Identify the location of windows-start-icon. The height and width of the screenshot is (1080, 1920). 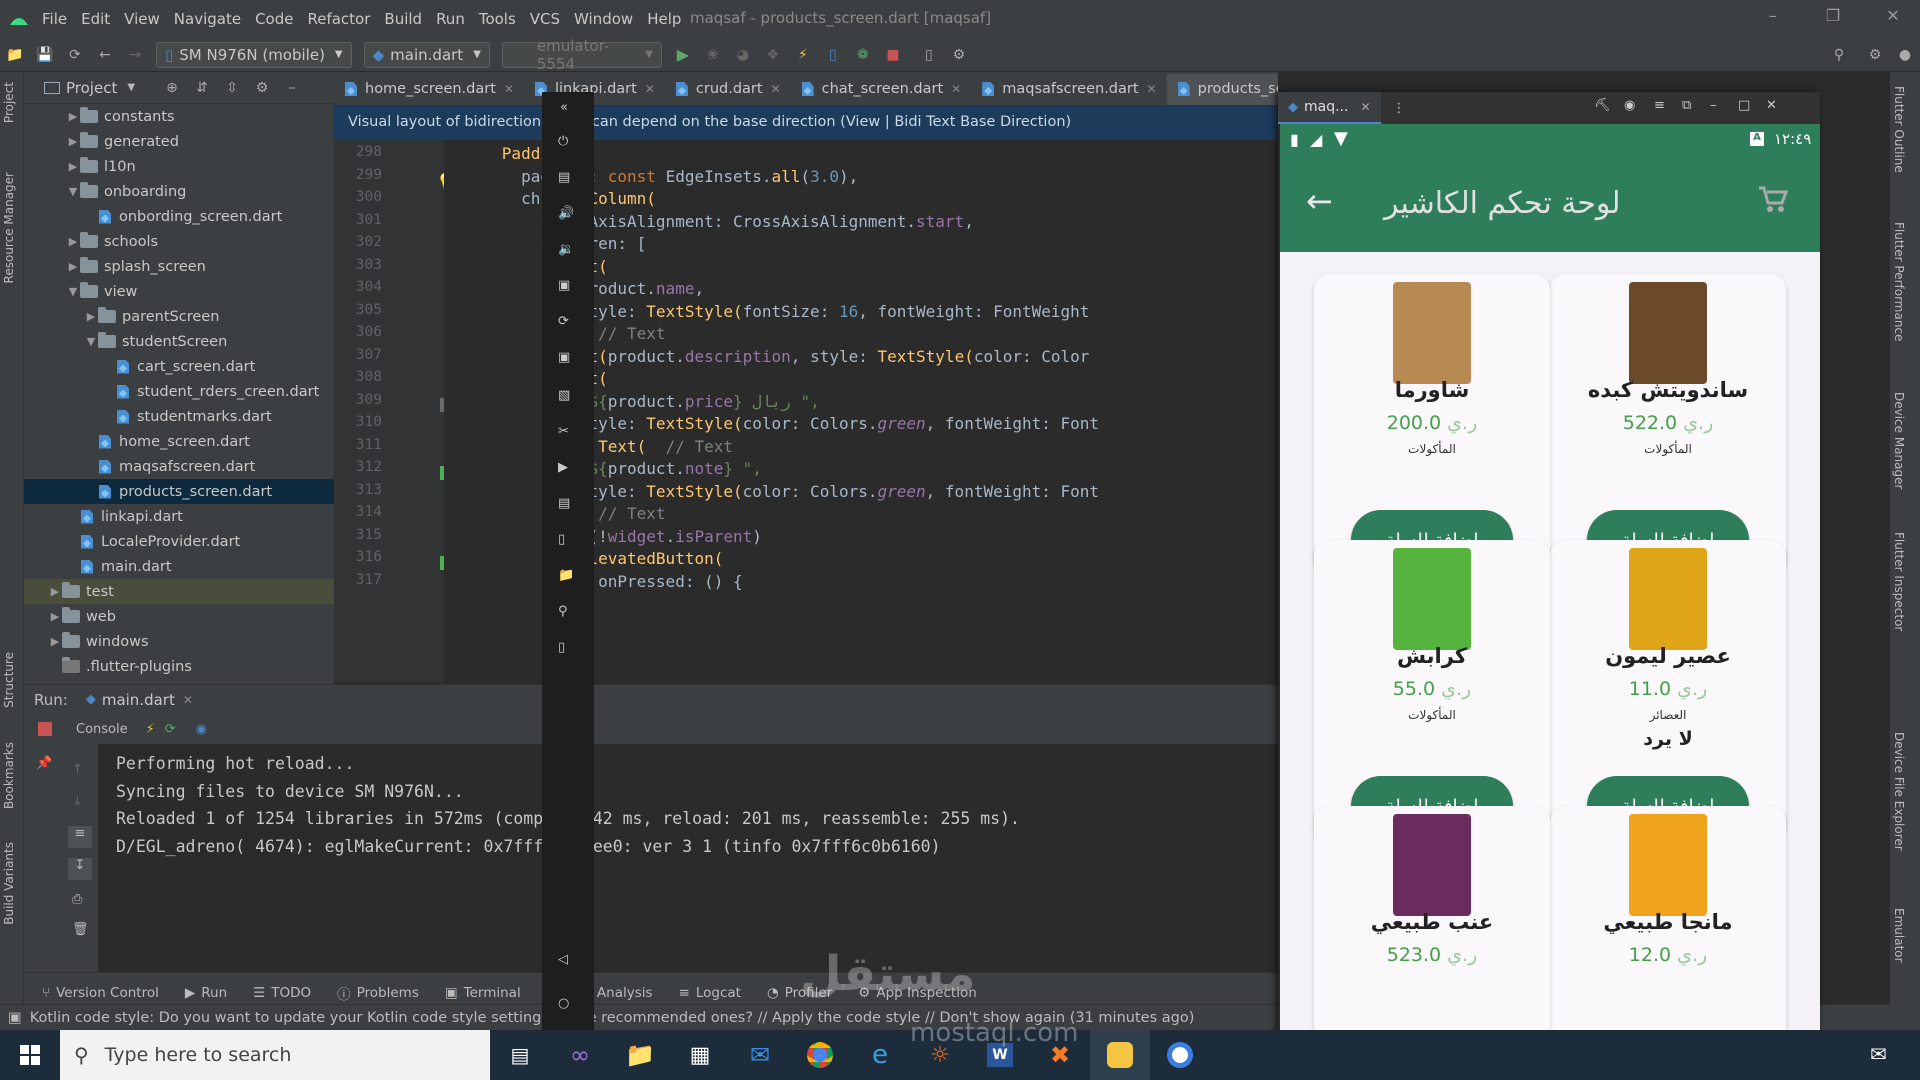
(30, 1055).